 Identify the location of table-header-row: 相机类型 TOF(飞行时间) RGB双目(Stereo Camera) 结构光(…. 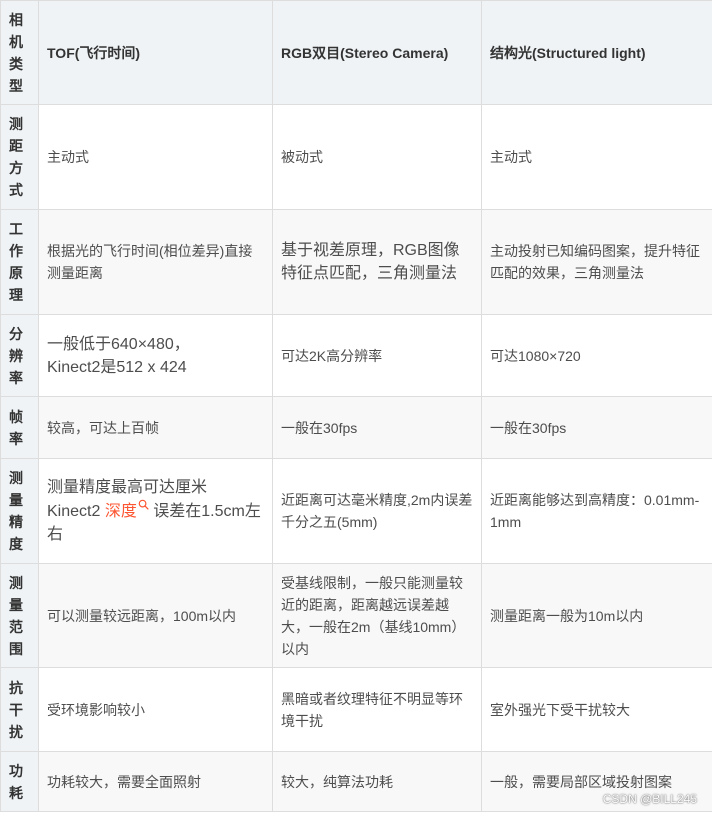
(356, 52).